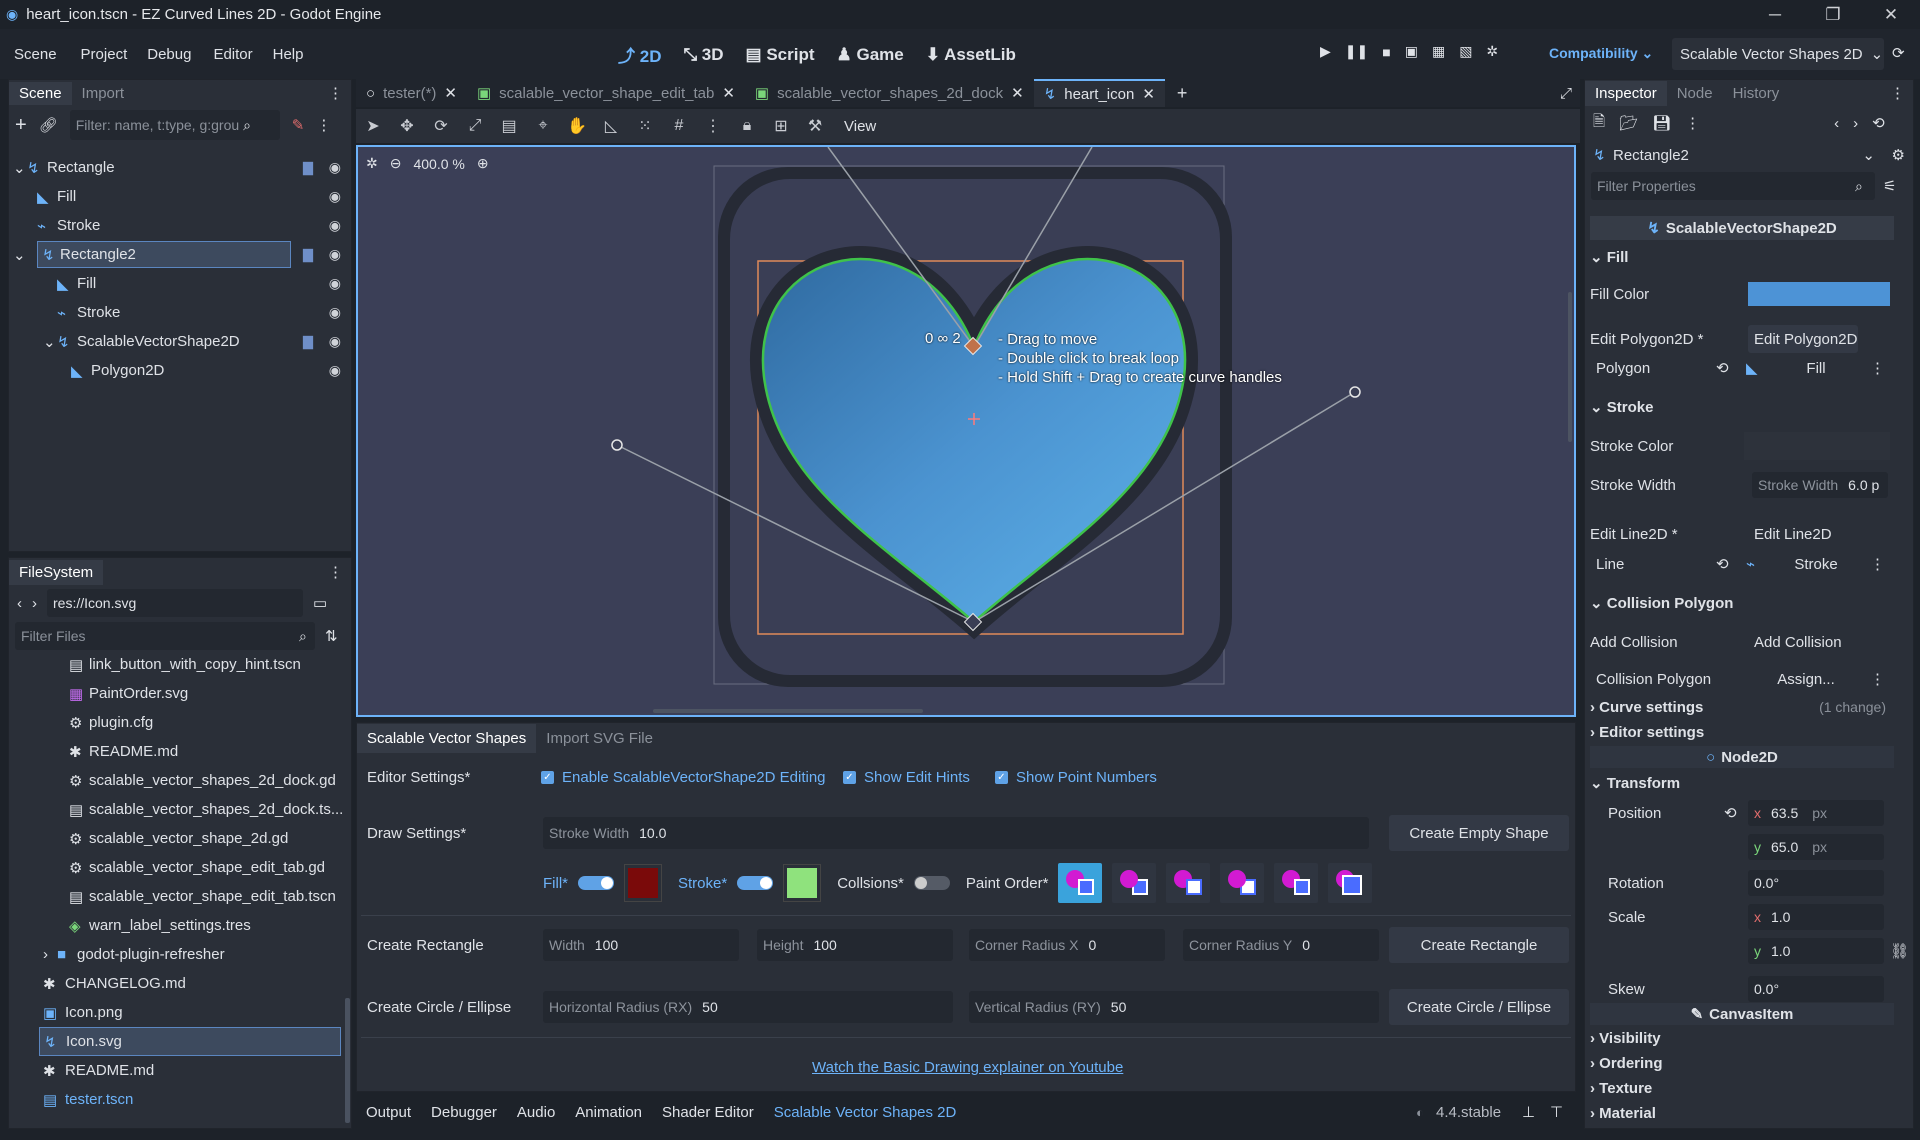  Describe the element at coordinates (169, 54) in the screenshot. I see `menu-debug: Debug` at that location.